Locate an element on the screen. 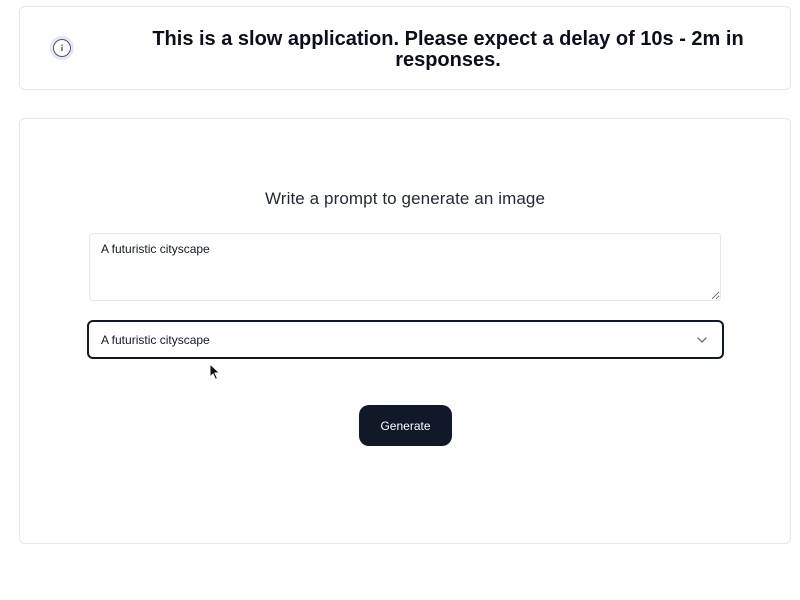 The height and width of the screenshot is (600, 800). mouse-cursor-icon is located at coordinates (215, 371).